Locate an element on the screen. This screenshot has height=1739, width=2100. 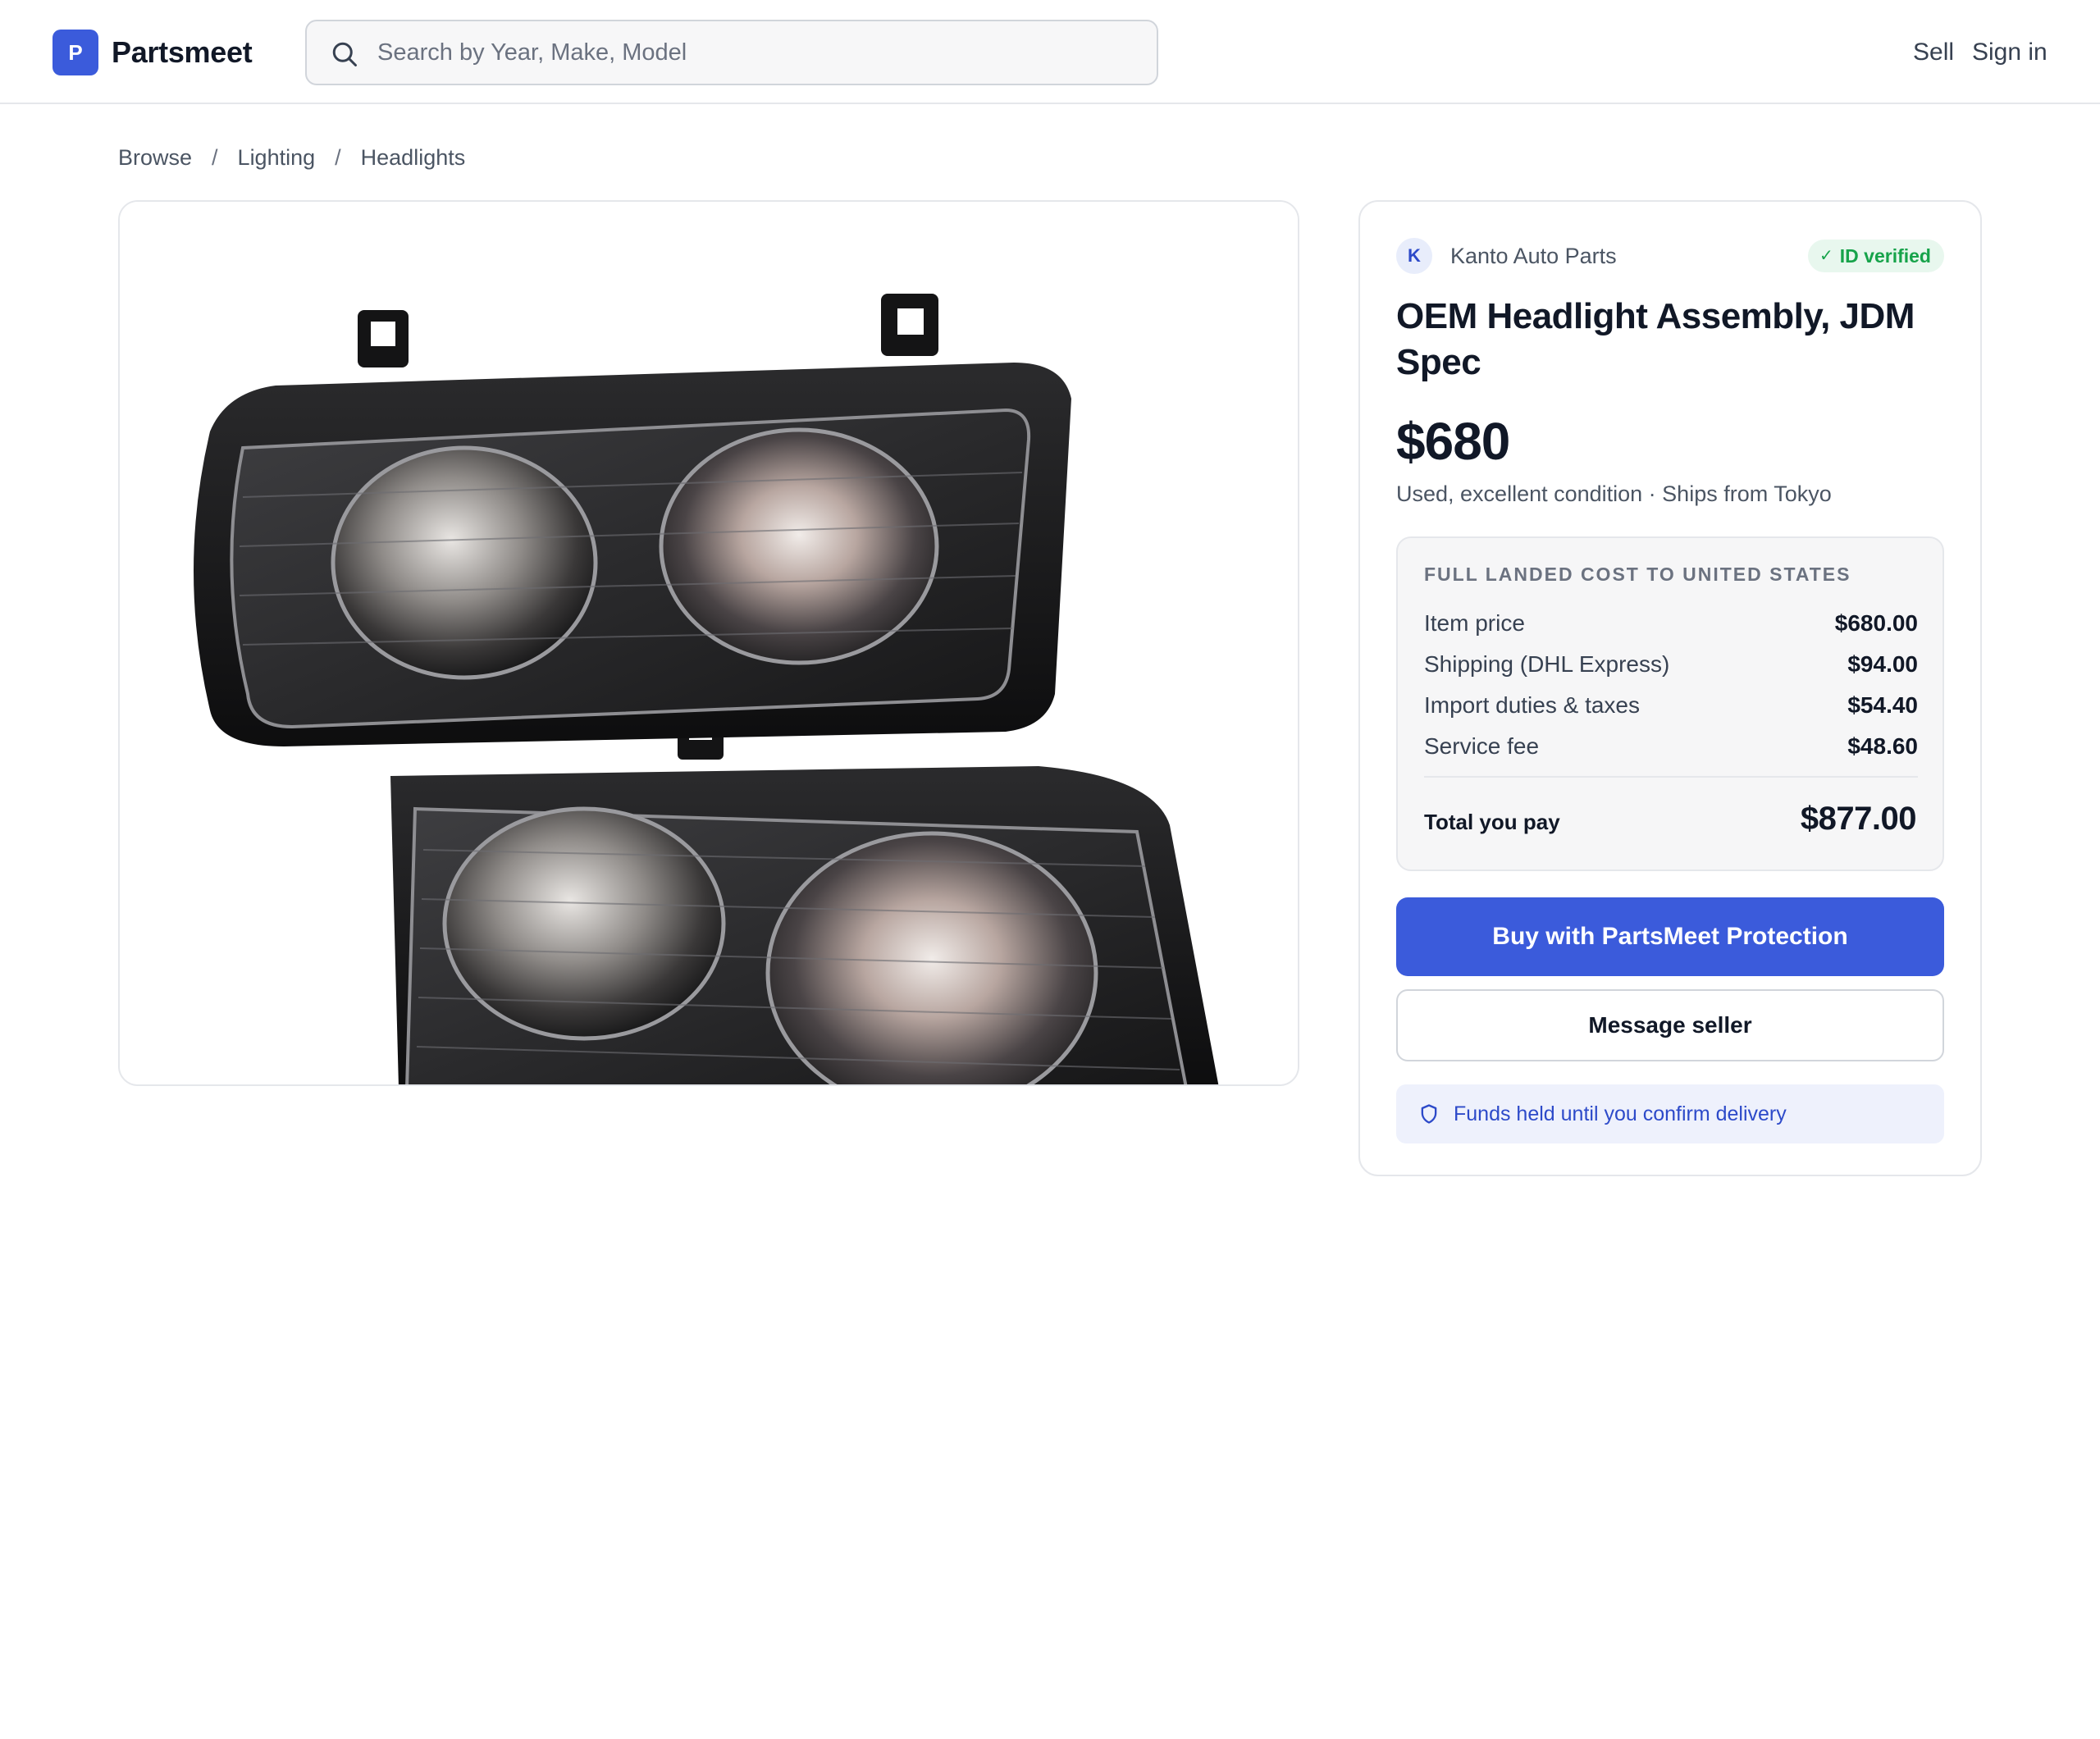
cost-row: Service fee $48.60 is located at coordinates (1671, 746).